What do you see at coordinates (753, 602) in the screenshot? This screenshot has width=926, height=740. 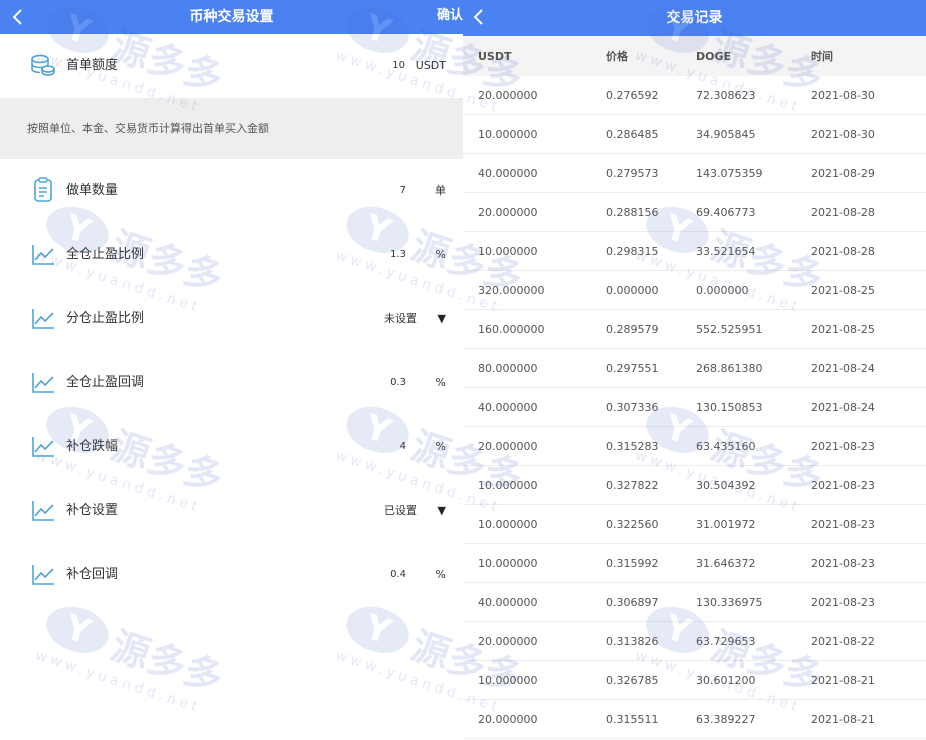 I see `cell-doge: 130.336975` at bounding box center [753, 602].